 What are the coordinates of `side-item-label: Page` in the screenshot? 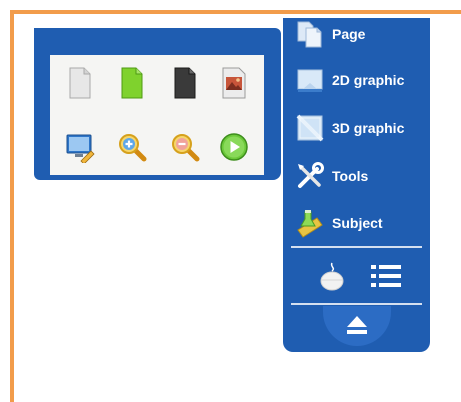 It's located at (349, 34).